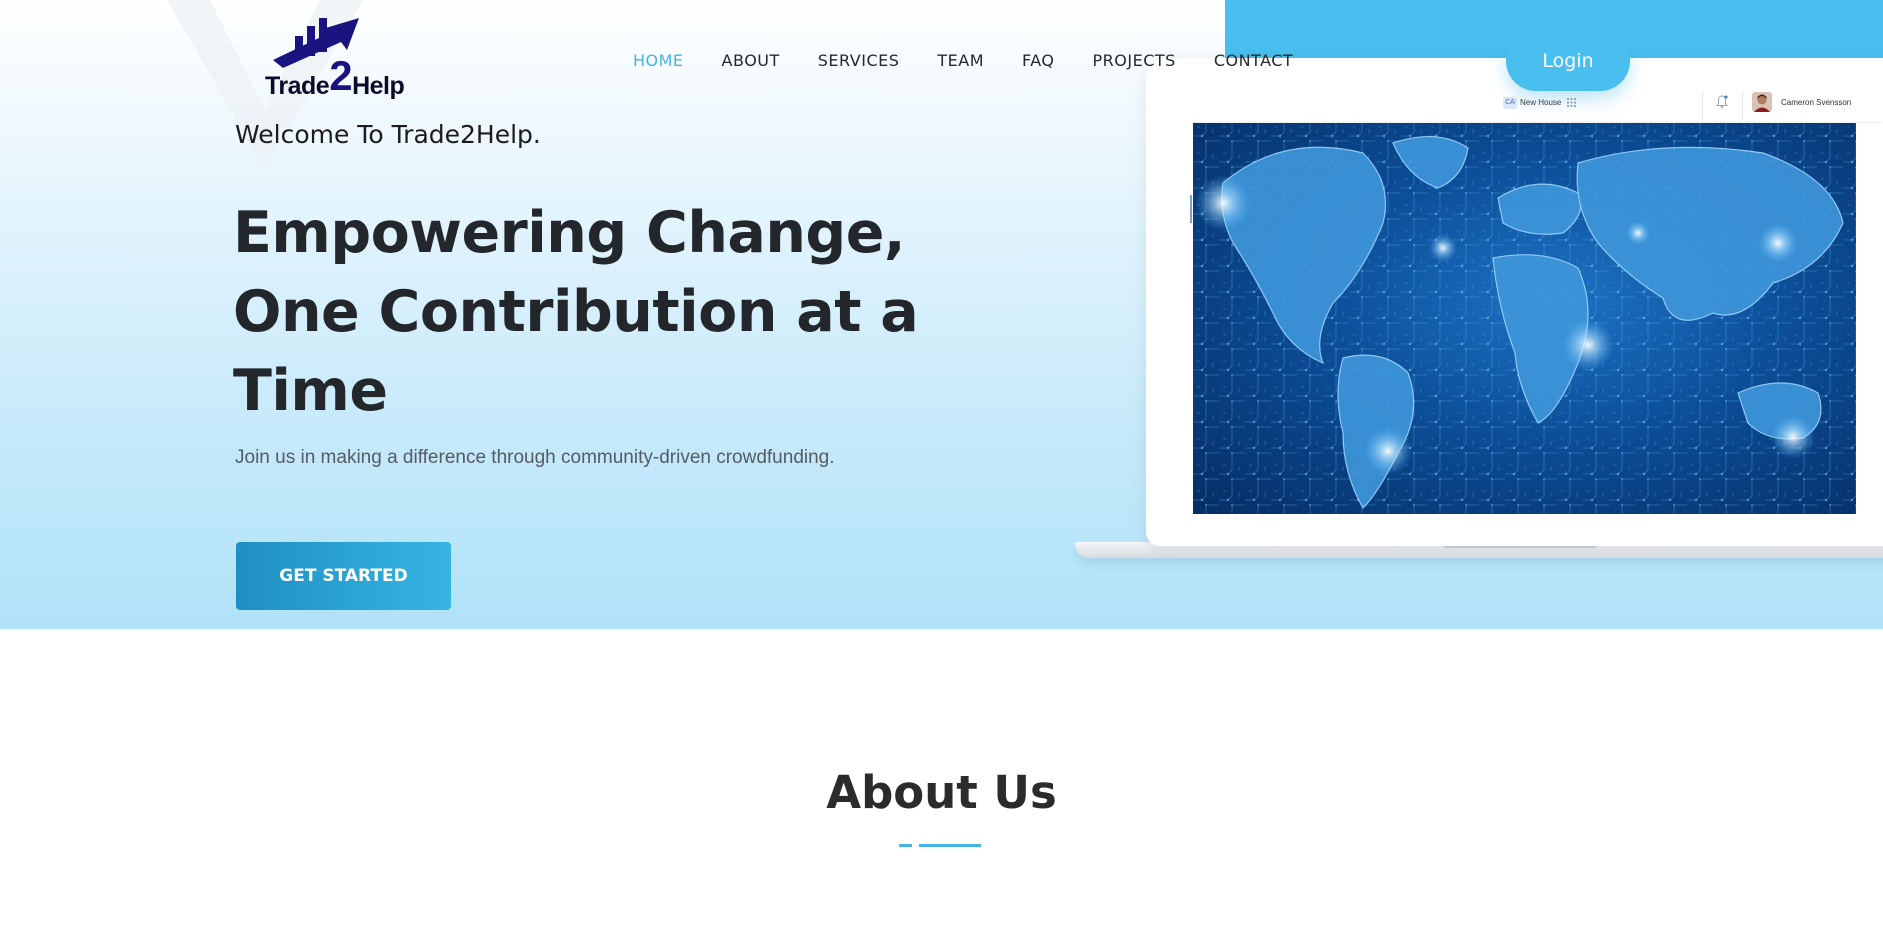 Image resolution: width=1883 pixels, height=926 pixels. What do you see at coordinates (1541, 102) in the screenshot?
I see `workspace-name: New House` at bounding box center [1541, 102].